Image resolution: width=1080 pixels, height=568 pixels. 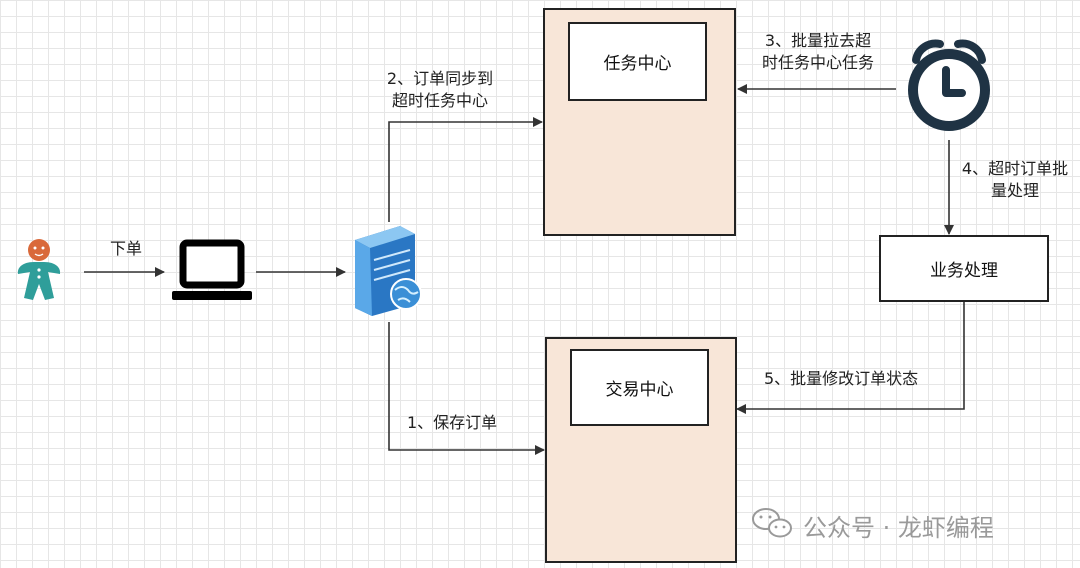 I want to click on label-step3-line2: 时任务中心任务, so click(x=817, y=62).